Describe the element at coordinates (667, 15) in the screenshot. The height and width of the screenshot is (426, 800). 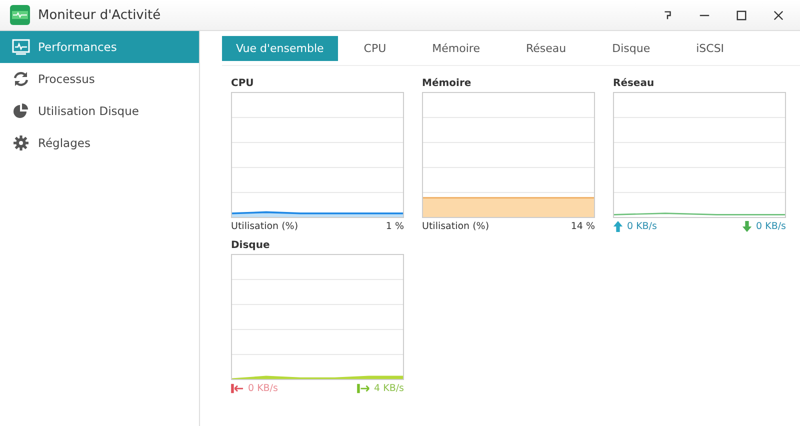
I see `help-icon` at that location.